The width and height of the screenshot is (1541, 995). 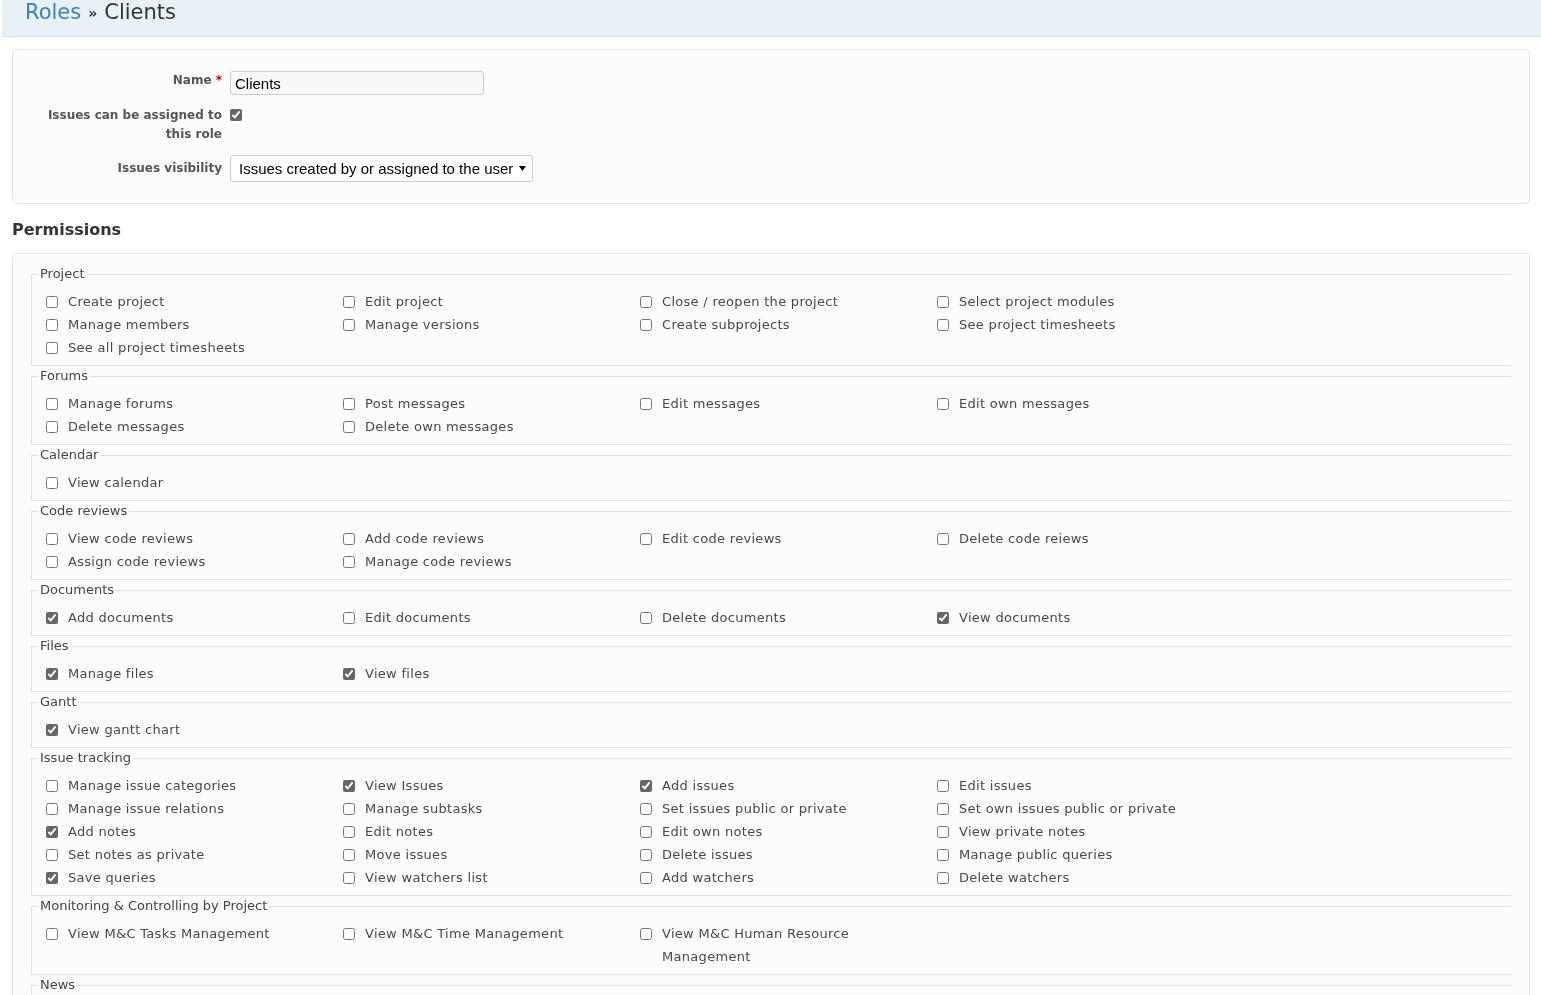 What do you see at coordinates (169, 168) in the screenshot?
I see `field-label: Issues visibility` at bounding box center [169, 168].